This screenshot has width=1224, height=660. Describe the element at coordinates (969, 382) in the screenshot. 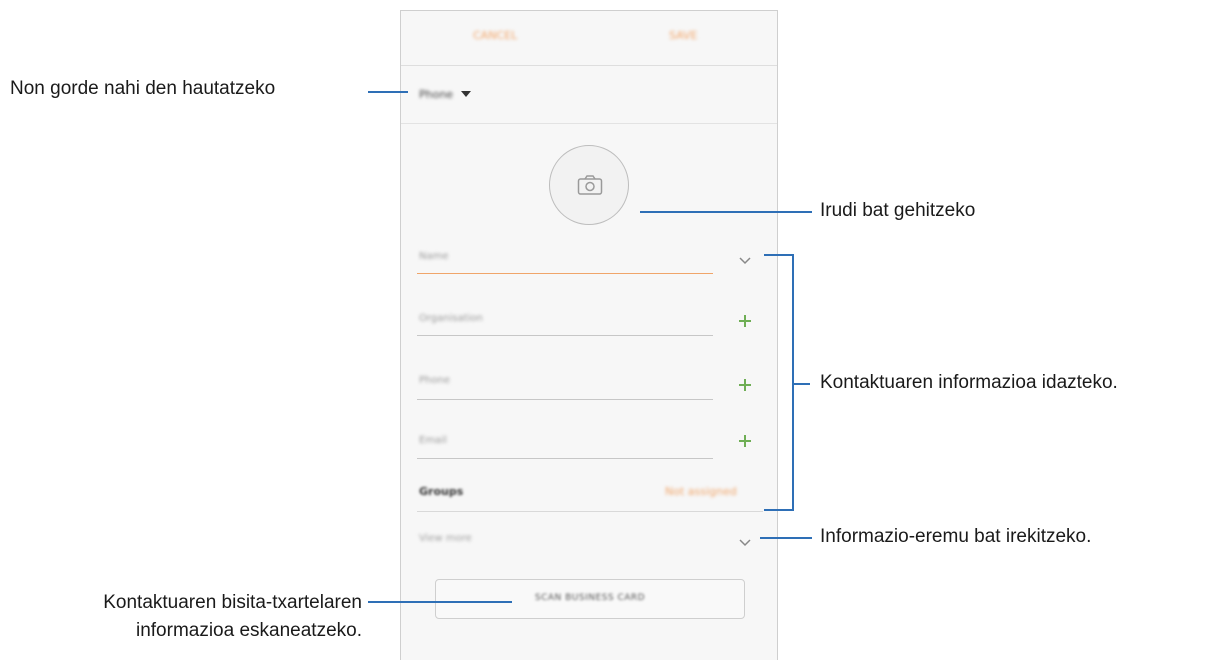

I see `callout-contact-info: Kontaktuaren informazioa idazteko.` at that location.